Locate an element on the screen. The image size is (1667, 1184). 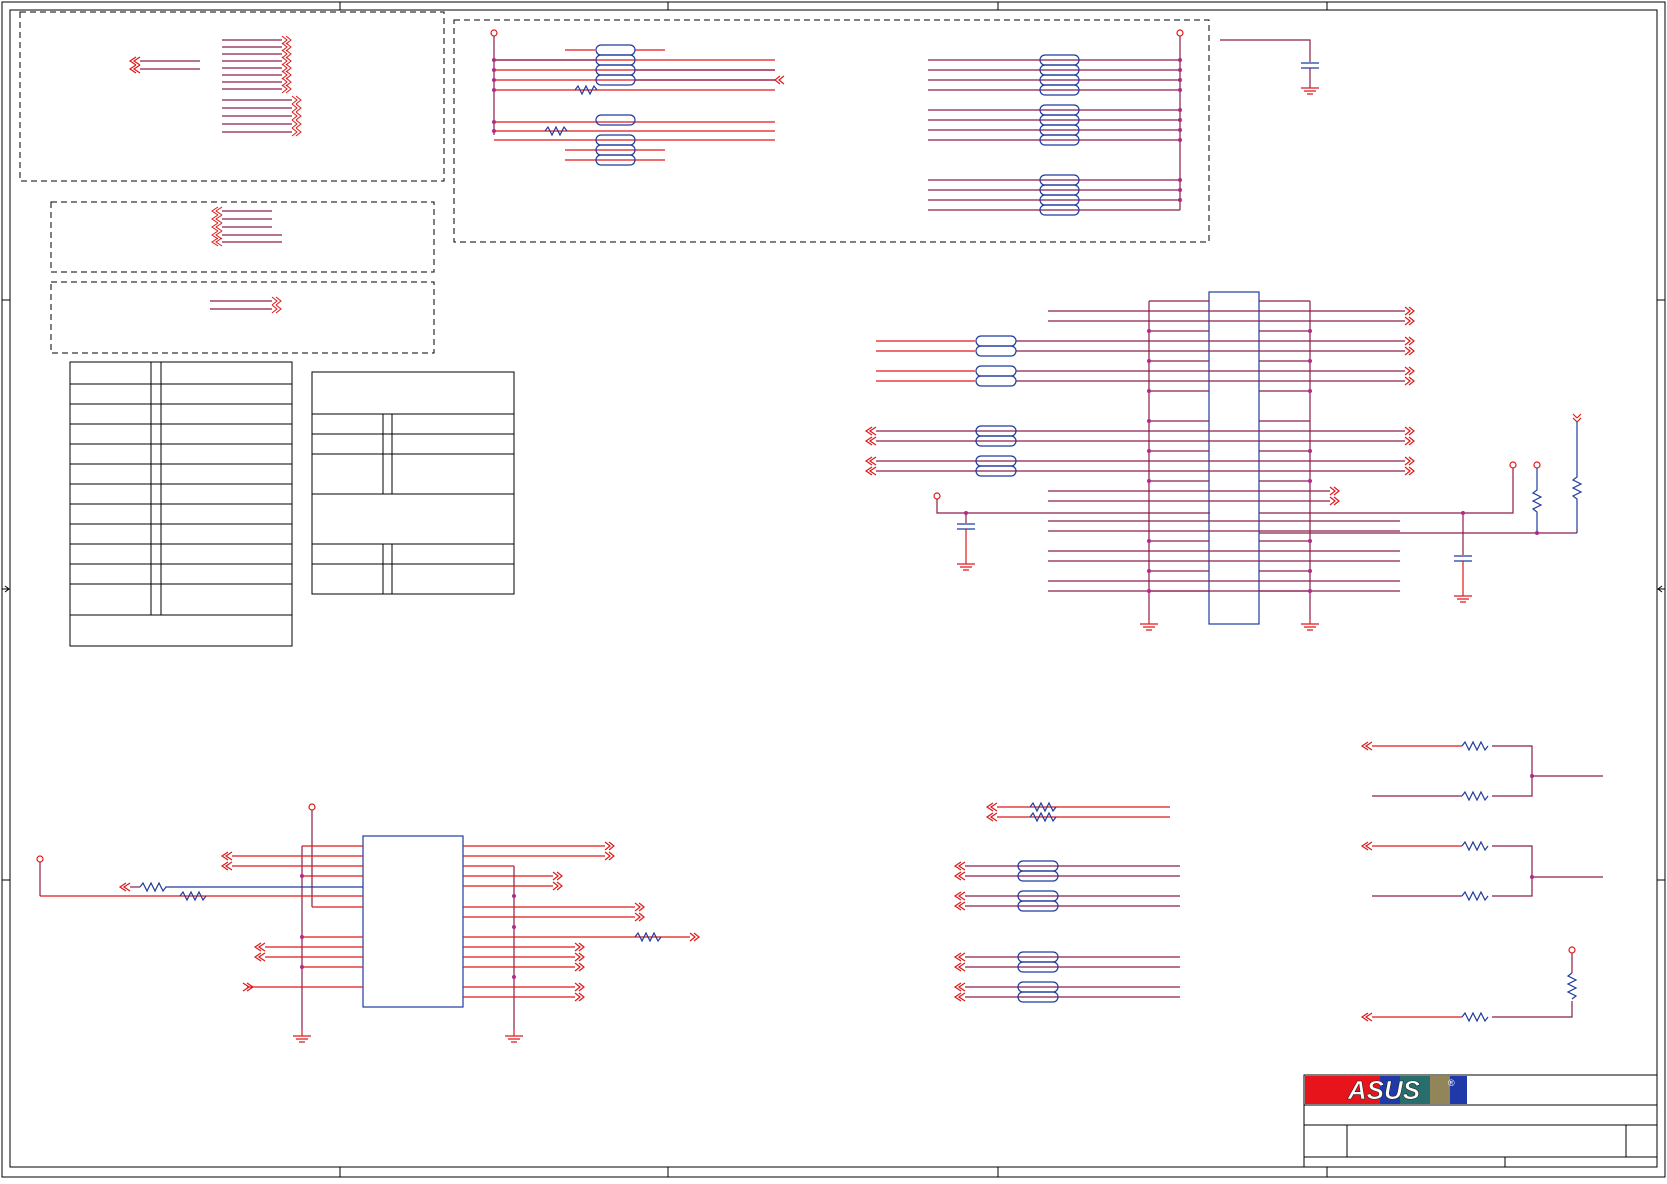
config-table-left is located at coordinates (181, 504).